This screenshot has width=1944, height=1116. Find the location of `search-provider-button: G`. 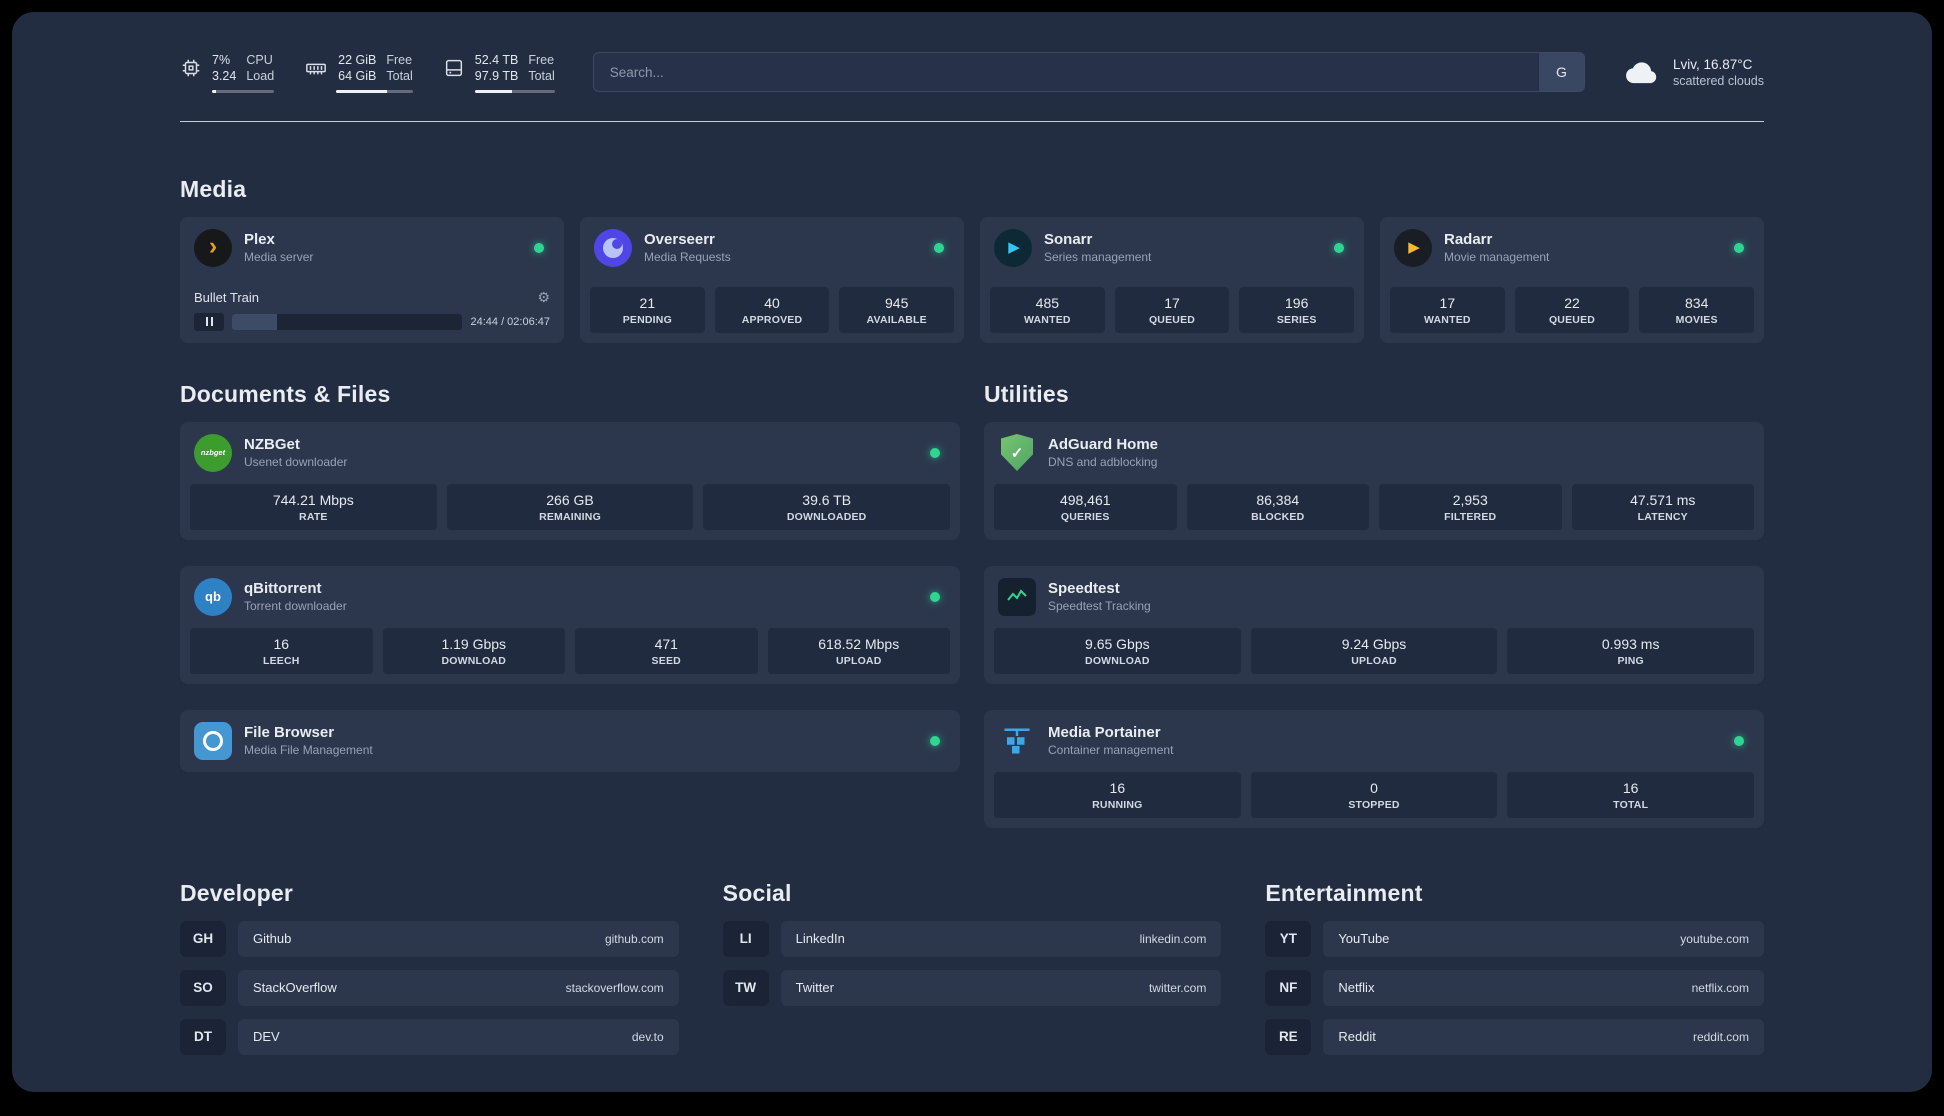

search-provider-button: G is located at coordinates (1560, 72).